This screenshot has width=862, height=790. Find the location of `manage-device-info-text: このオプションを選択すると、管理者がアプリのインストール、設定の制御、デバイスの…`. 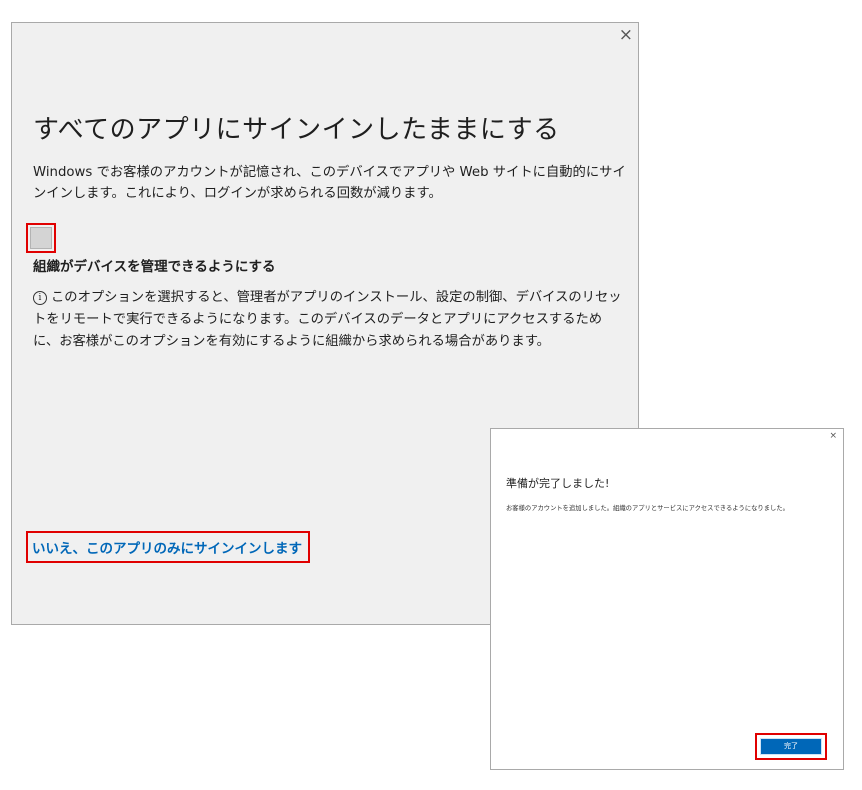

manage-device-info-text: このオプションを選択すると、管理者がアプリのインストール、設定の制御、デバイスの… is located at coordinates (327, 319).